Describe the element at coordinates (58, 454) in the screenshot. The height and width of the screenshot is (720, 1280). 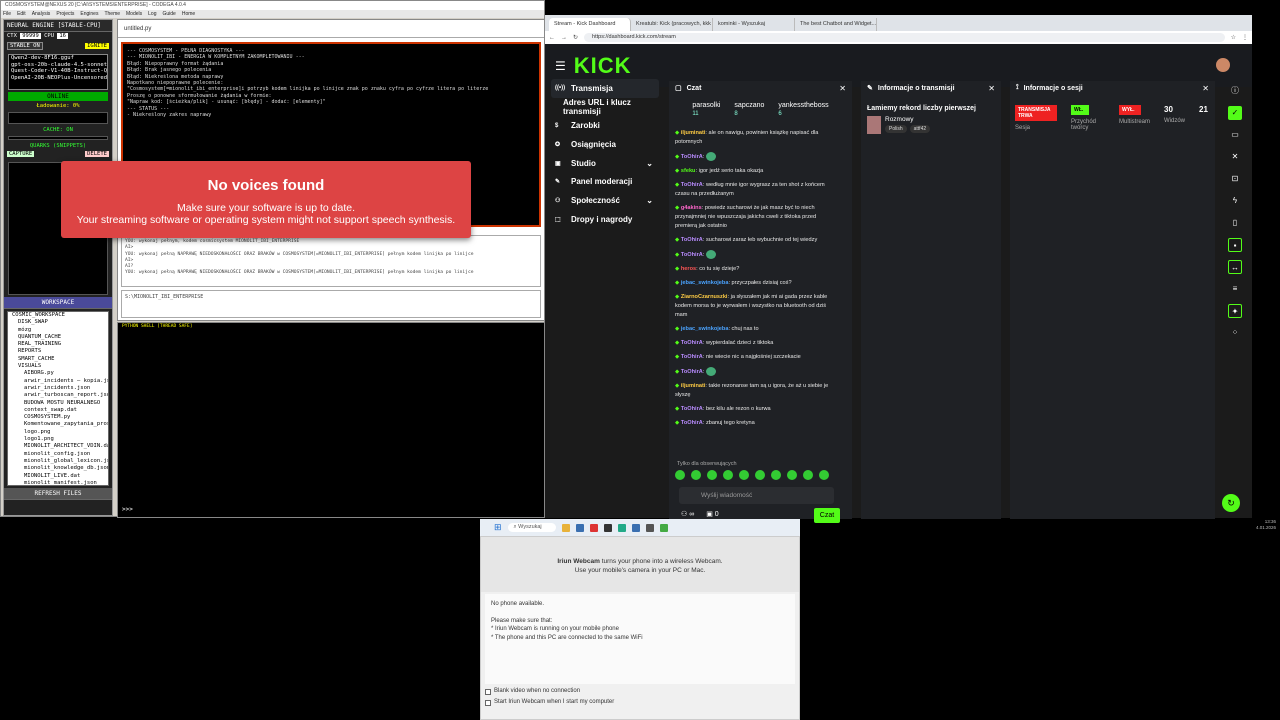
I see `tree-item: mionolit_config.json` at that location.